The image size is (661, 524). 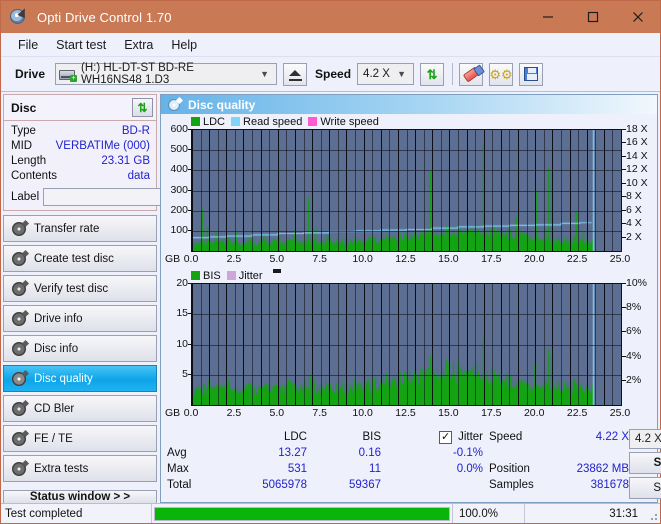 I want to click on status-window-button: Status window > >, so click(x=80, y=497).